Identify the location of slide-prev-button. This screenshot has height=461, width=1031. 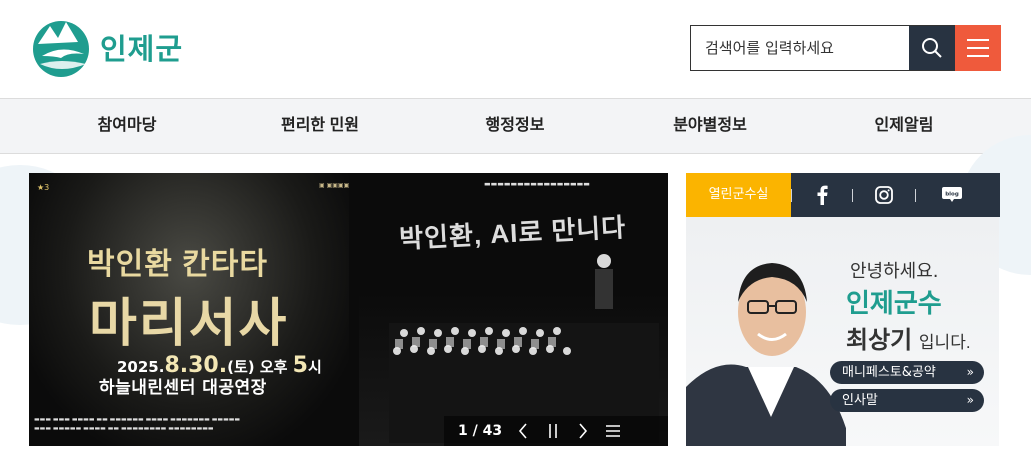
(523, 431).